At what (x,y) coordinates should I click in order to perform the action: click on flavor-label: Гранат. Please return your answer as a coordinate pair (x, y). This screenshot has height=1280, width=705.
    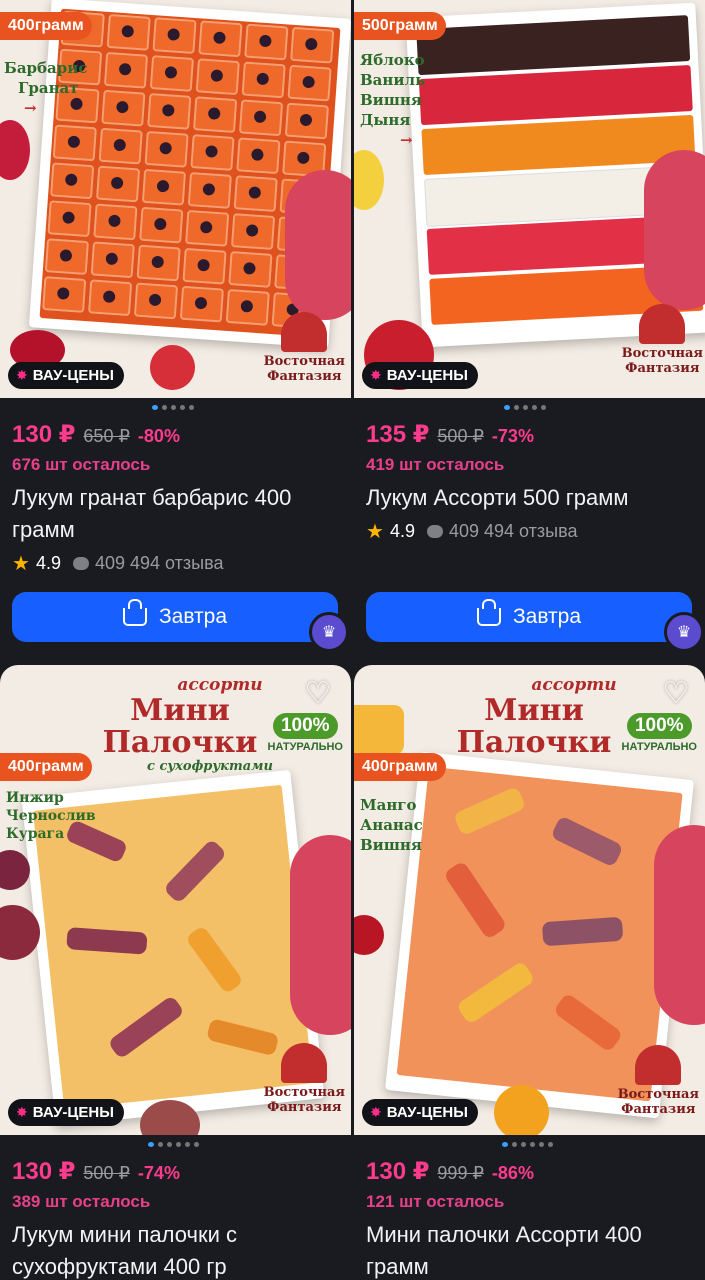
    Looking at the image, I should click on (48, 88).